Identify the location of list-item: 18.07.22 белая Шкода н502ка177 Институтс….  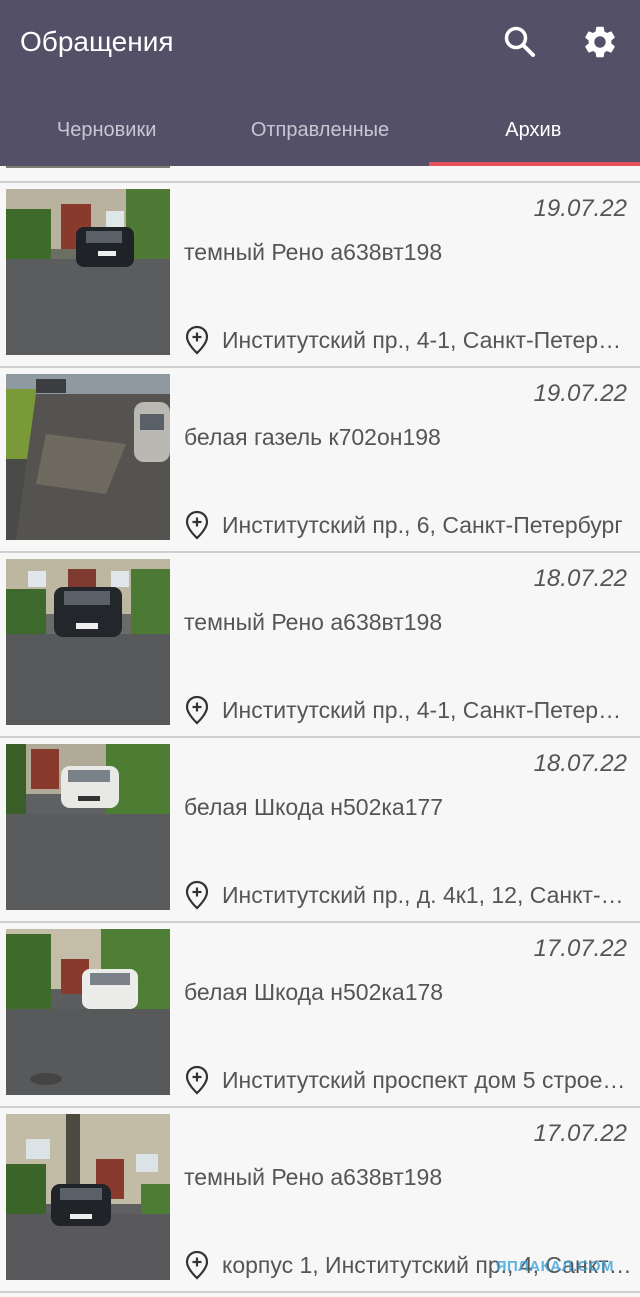
(320, 830).